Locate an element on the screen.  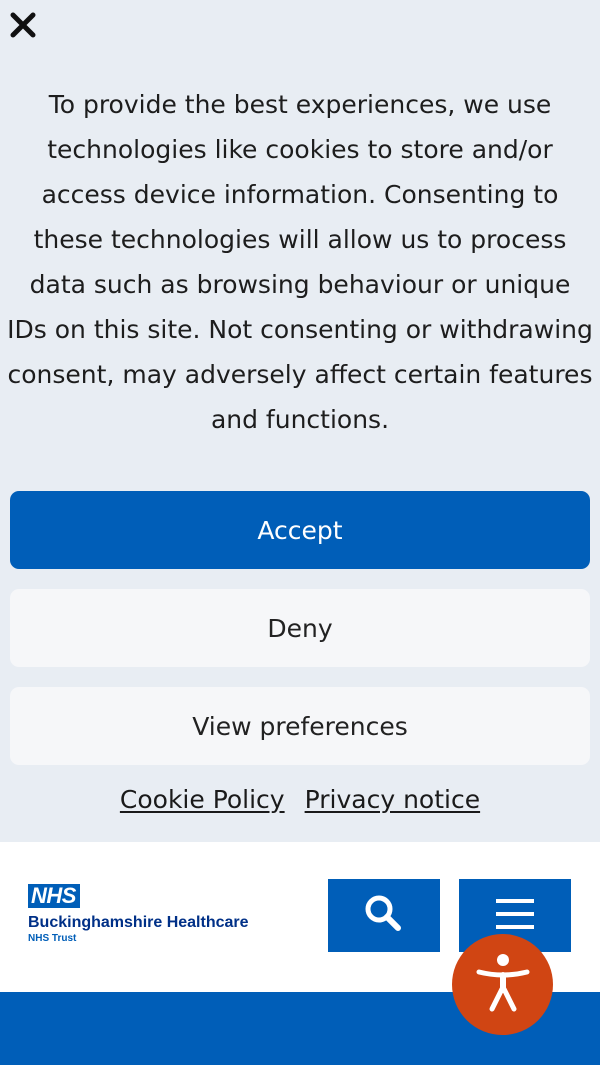
cookie-policy-link: Cookie Policy is located at coordinates (202, 799).